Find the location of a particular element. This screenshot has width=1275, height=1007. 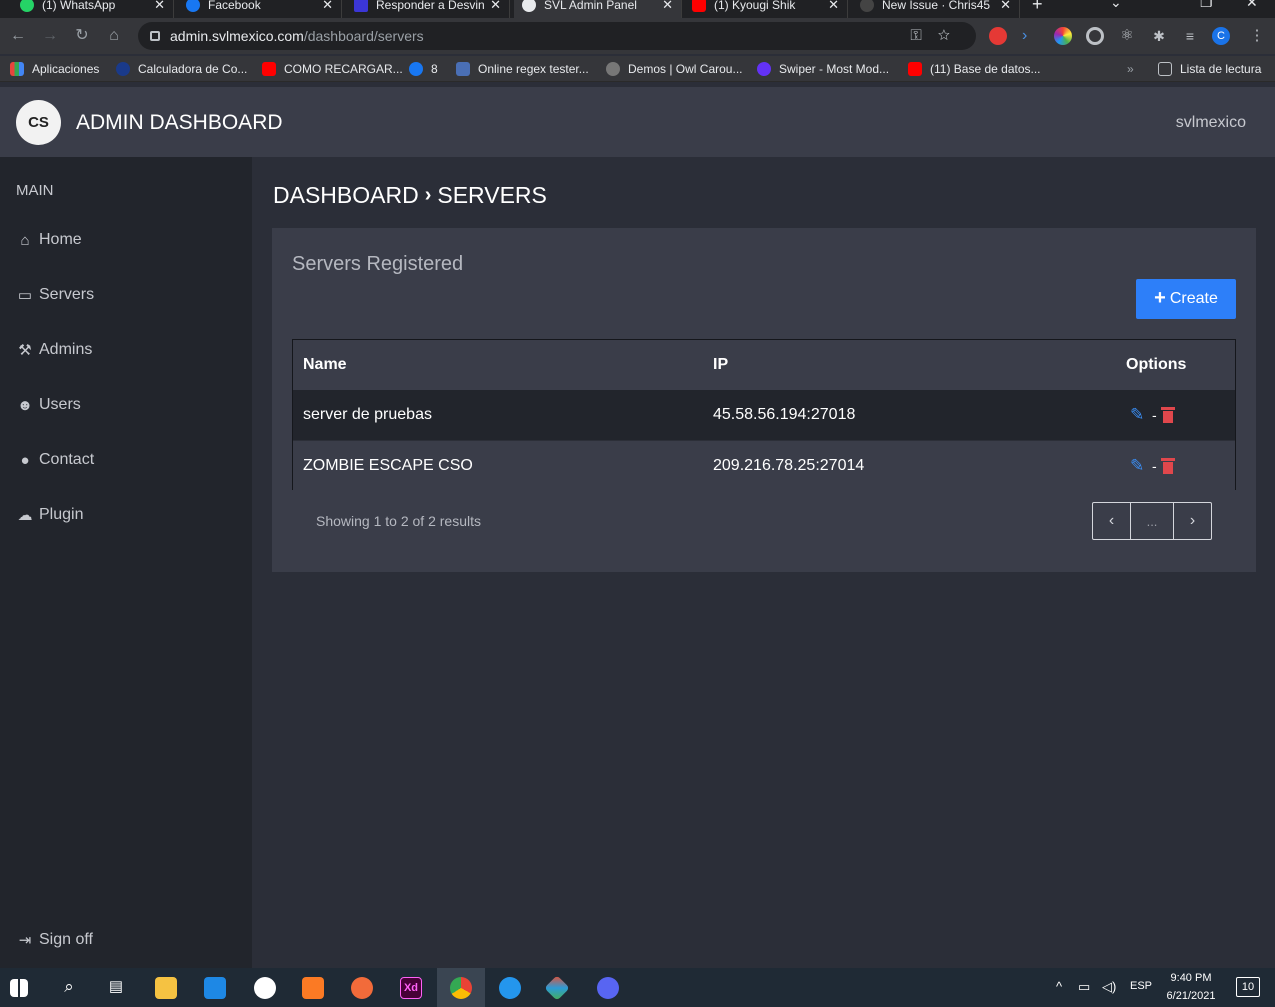

key-icon: ⚿ is located at coordinates (923, 35).